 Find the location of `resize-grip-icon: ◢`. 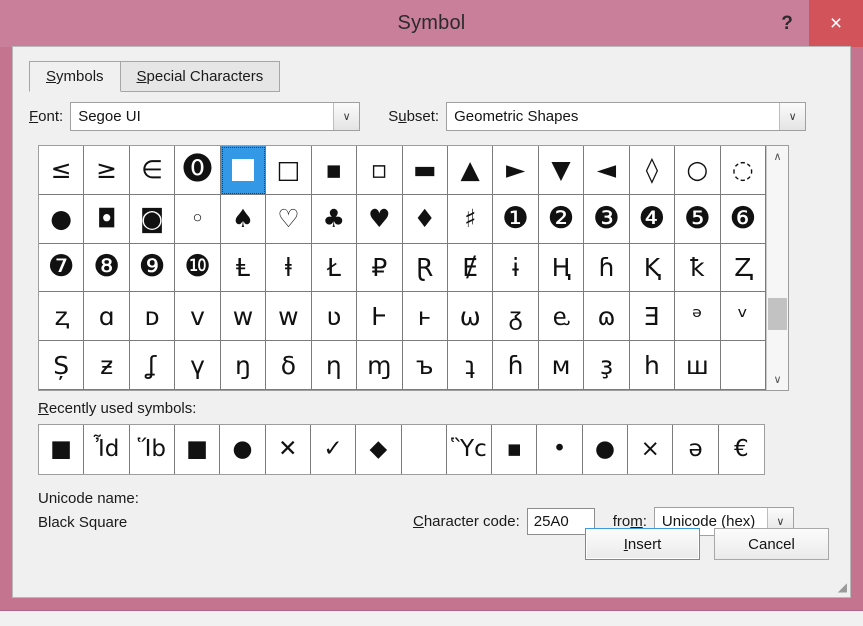

resize-grip-icon: ◢ is located at coordinates (840, 587).